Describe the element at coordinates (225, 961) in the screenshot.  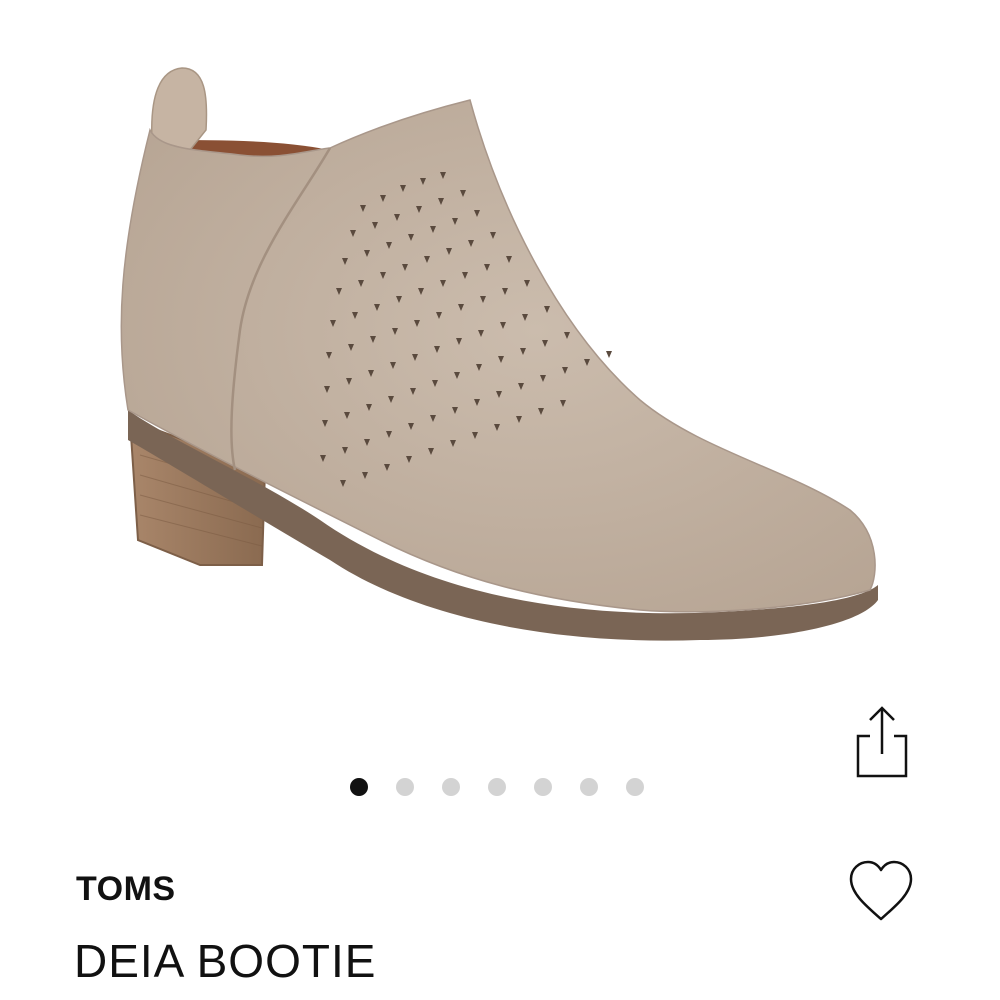
I see `product-name: DEIA BOOTIE` at that location.